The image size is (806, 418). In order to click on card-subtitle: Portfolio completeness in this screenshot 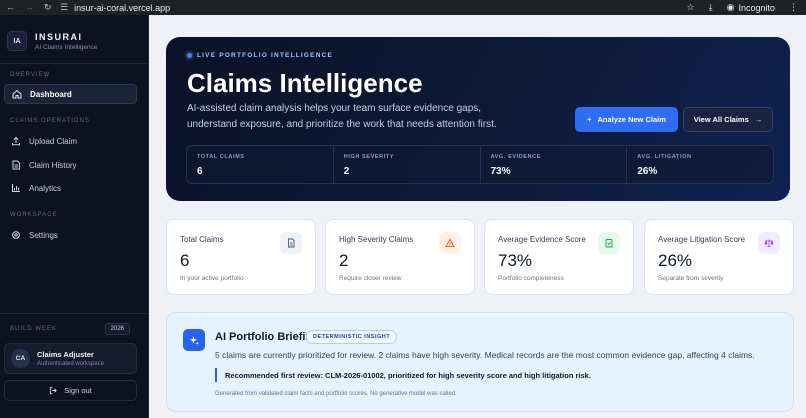, I will do `click(531, 278)`.